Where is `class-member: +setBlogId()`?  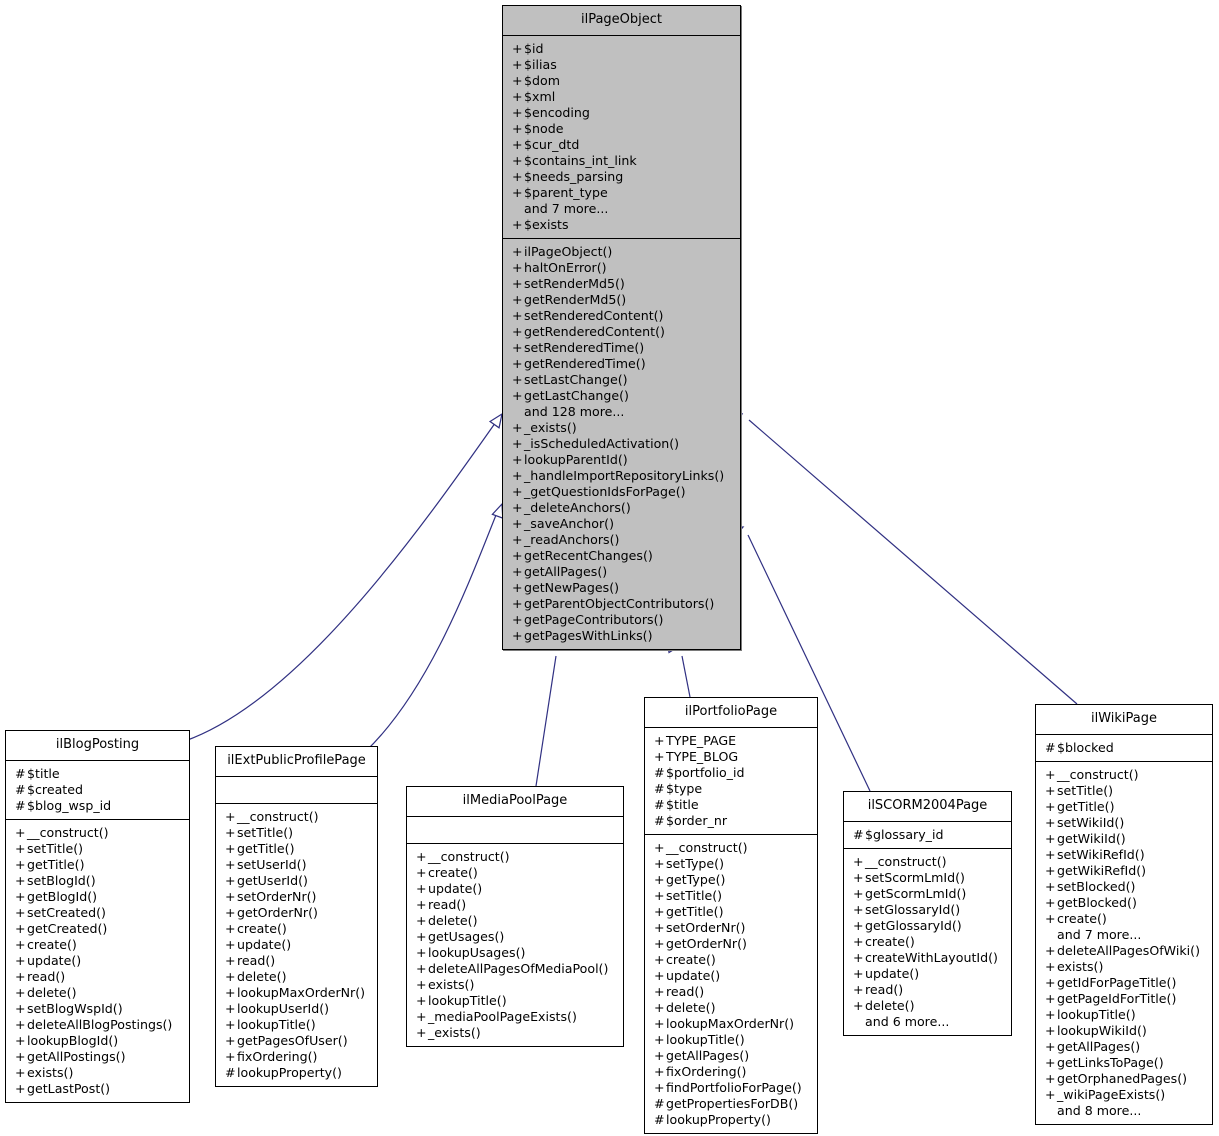 class-member: +setBlogId() is located at coordinates (101, 881).